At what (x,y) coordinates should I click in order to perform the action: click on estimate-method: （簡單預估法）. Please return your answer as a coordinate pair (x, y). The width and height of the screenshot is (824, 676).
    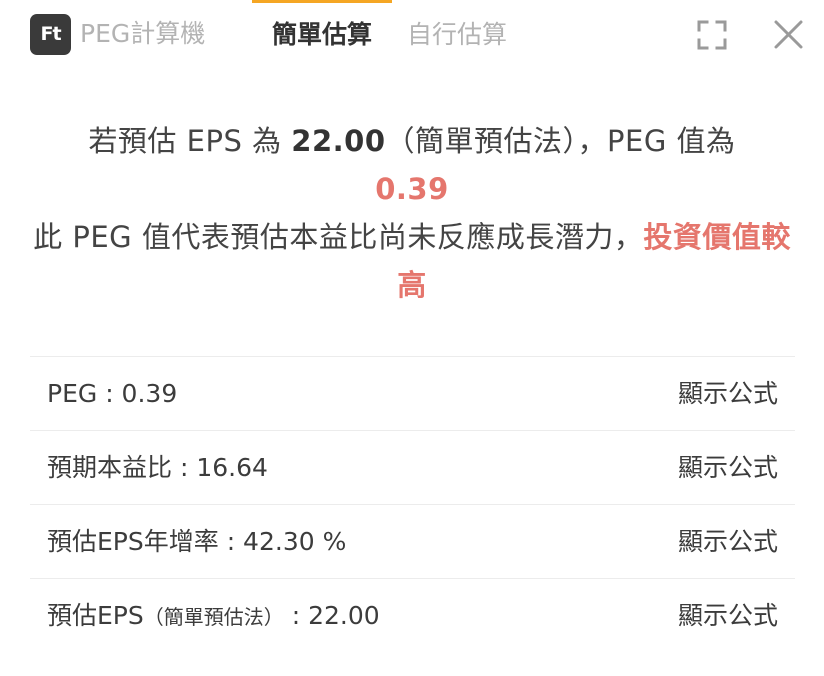
    Looking at the image, I should click on (481, 141).